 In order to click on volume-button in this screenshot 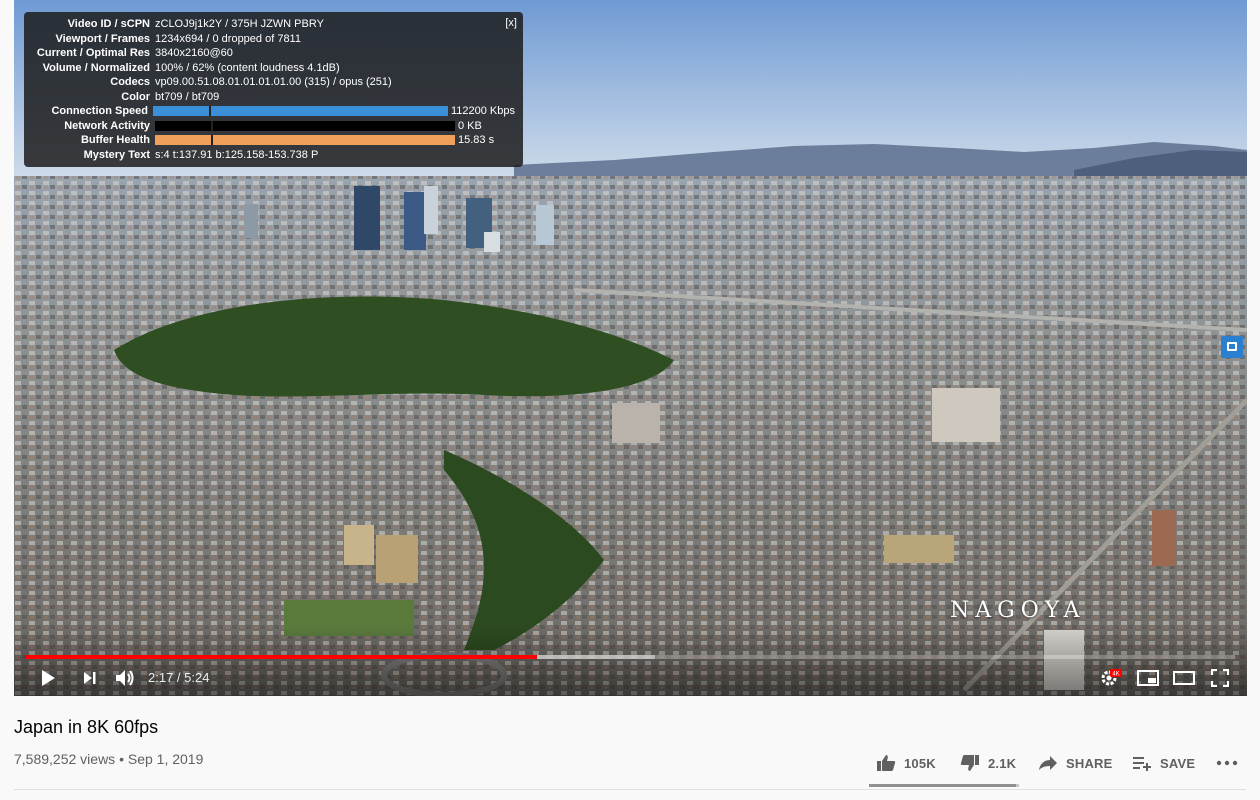, I will do `click(125, 678)`.